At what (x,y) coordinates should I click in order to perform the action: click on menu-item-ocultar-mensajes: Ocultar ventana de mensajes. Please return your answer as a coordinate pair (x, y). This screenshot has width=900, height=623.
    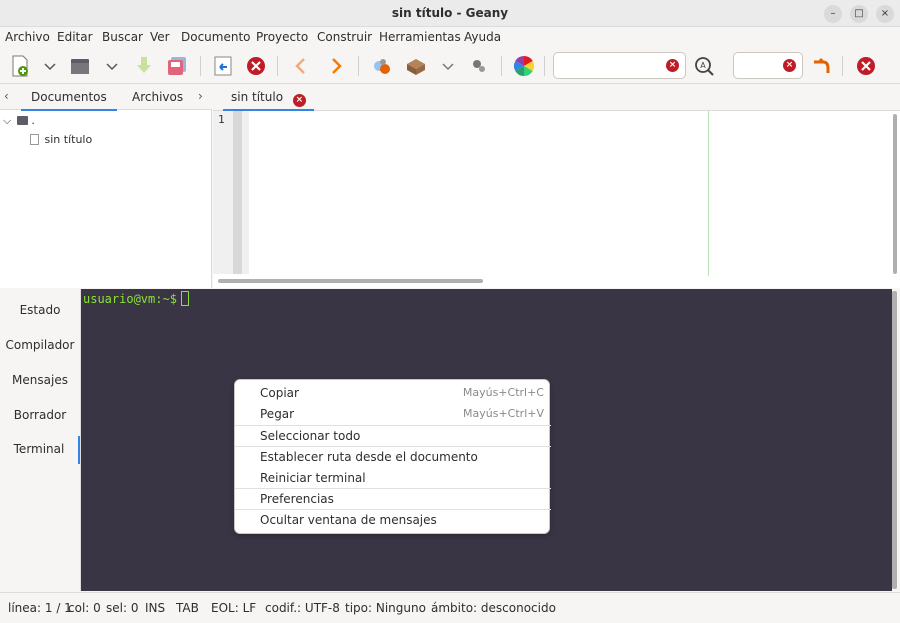
    Looking at the image, I should click on (393, 520).